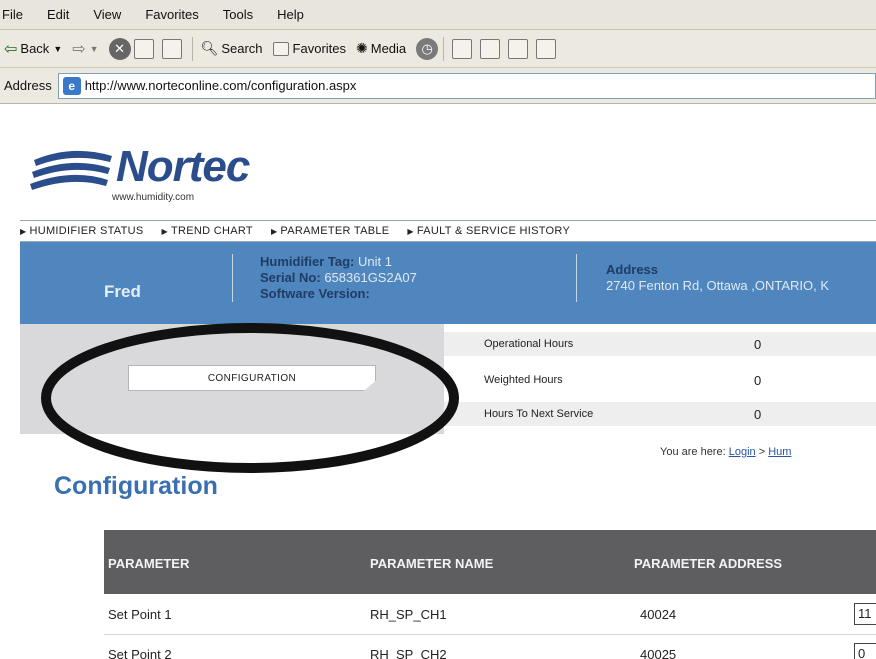  I want to click on waves-icon, so click(71, 170).